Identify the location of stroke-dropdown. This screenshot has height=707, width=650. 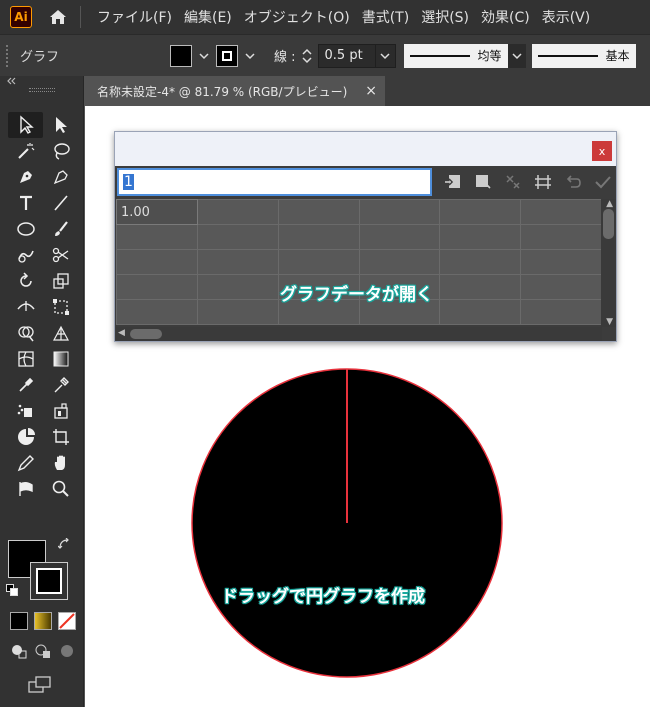
(250, 56).